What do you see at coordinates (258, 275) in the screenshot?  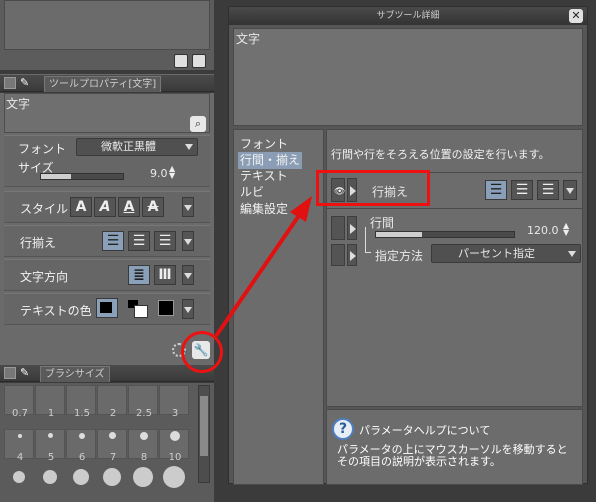 I see `arrow-line` at bounding box center [258, 275].